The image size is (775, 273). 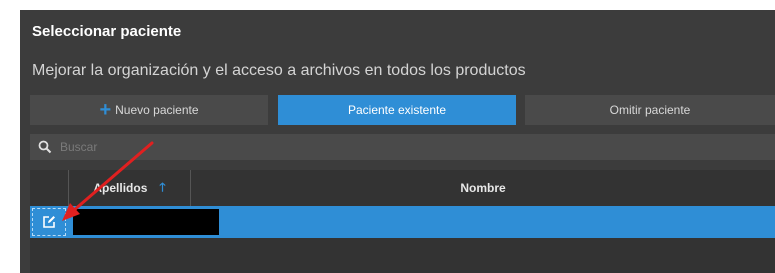 What do you see at coordinates (105, 110) in the screenshot?
I see `plus-icon: +` at bounding box center [105, 110].